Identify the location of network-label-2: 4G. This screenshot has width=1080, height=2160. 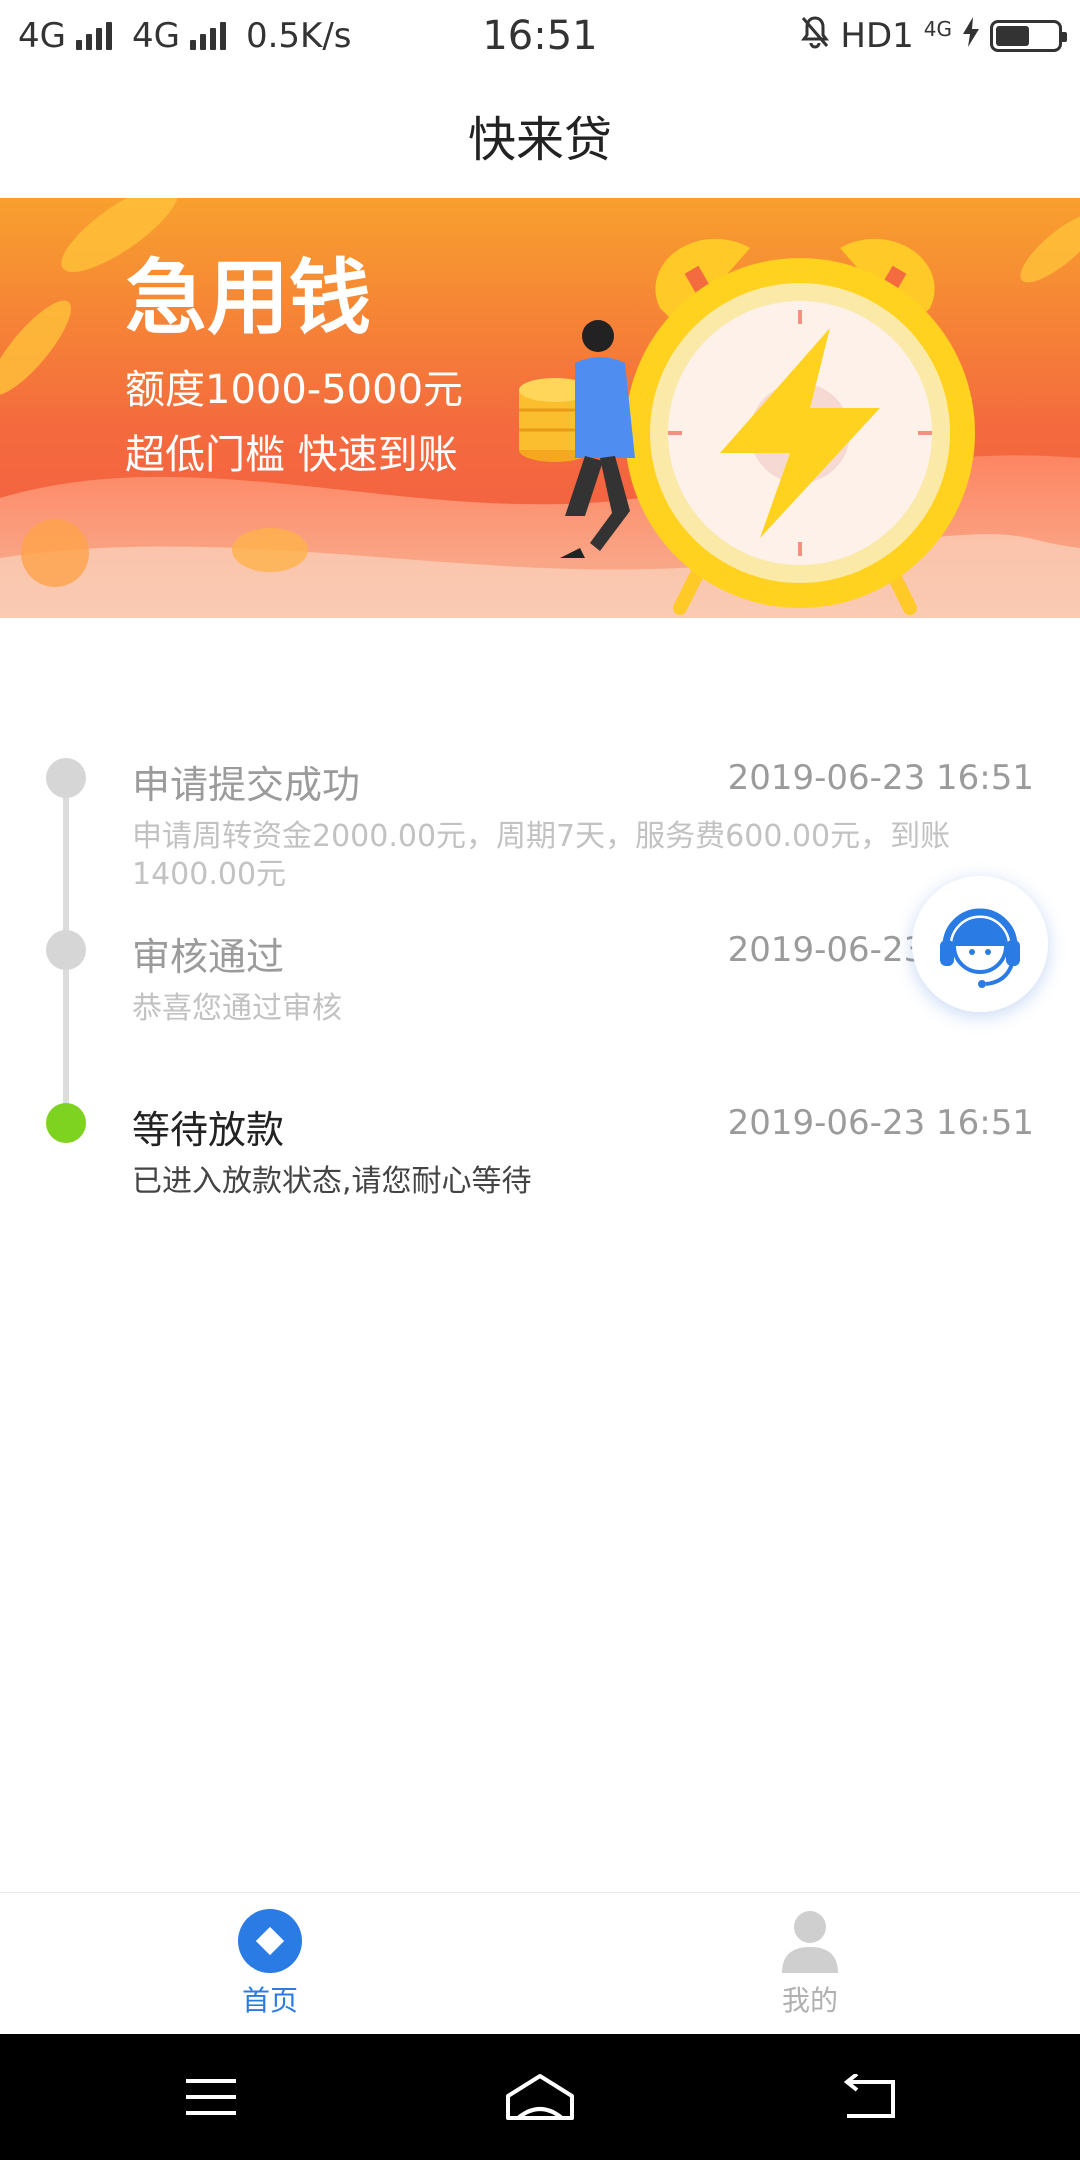
(155, 36).